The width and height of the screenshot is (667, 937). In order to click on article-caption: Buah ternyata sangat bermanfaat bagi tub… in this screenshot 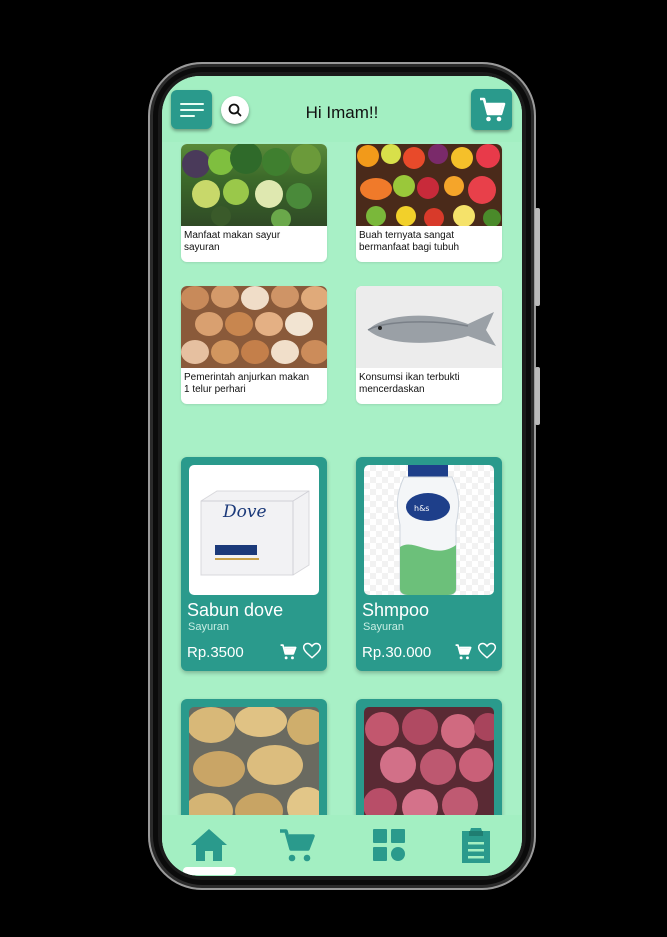, I will do `click(409, 241)`.